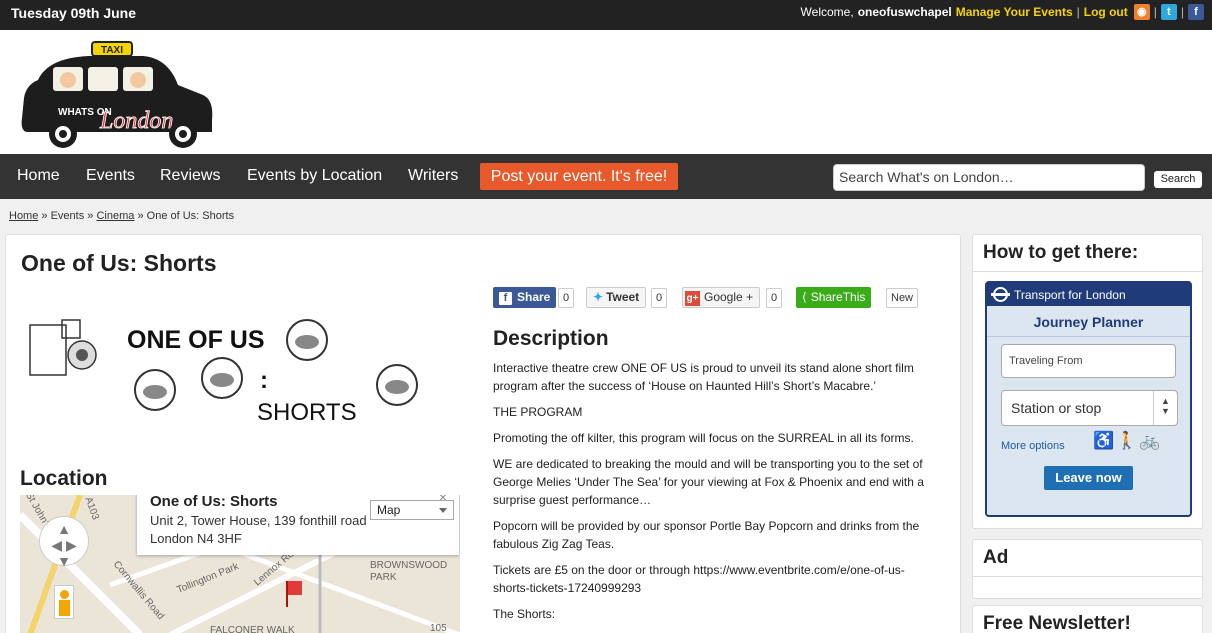 The image size is (1212, 633). Describe the element at coordinates (1128, 440) in the screenshot. I see `accessibility-icons: ♿🚶🚲` at that location.